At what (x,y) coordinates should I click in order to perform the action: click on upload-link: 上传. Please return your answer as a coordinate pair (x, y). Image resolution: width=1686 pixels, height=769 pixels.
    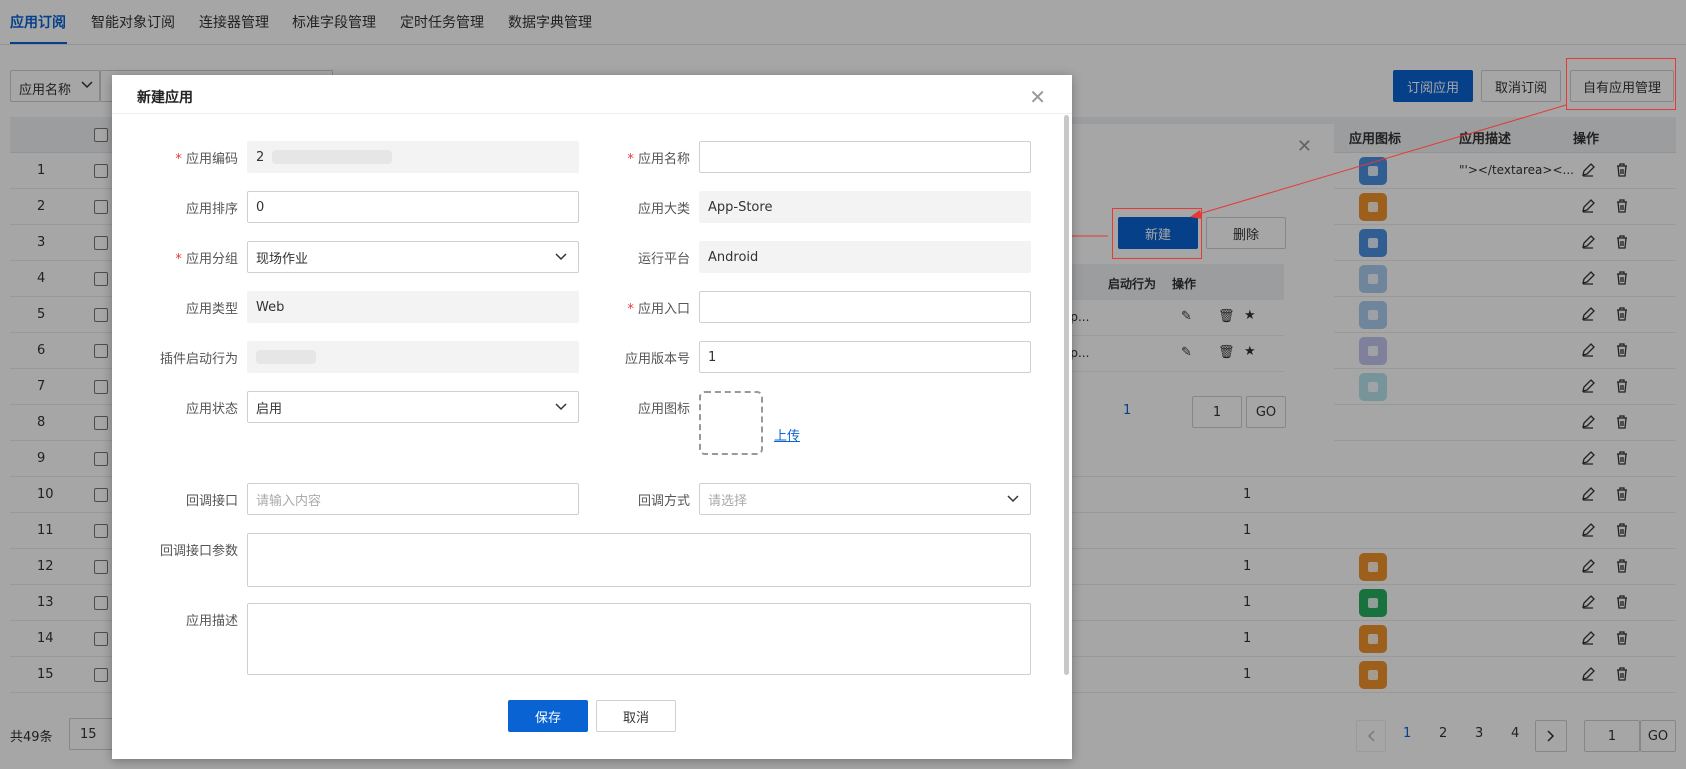
    Looking at the image, I should click on (787, 434).